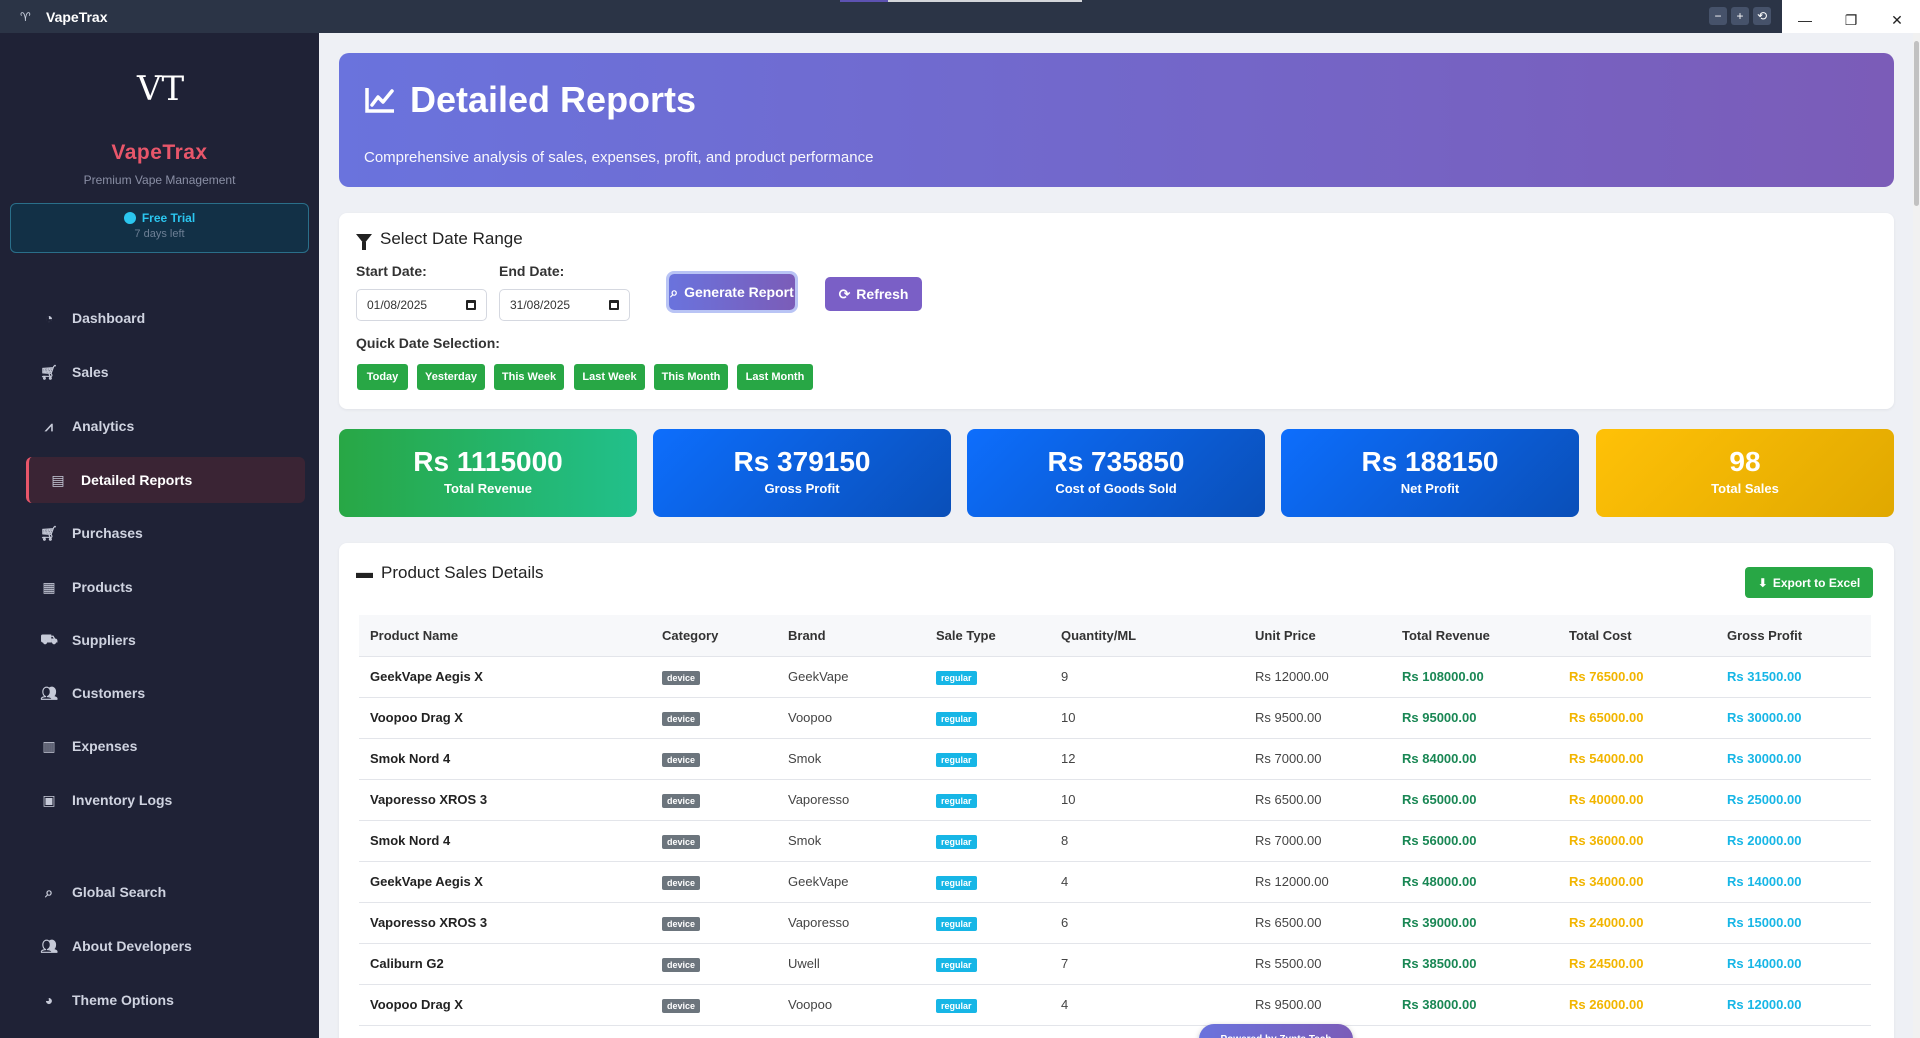  What do you see at coordinates (851, 677) in the screenshot?
I see `brand-cell: GeekVape` at bounding box center [851, 677].